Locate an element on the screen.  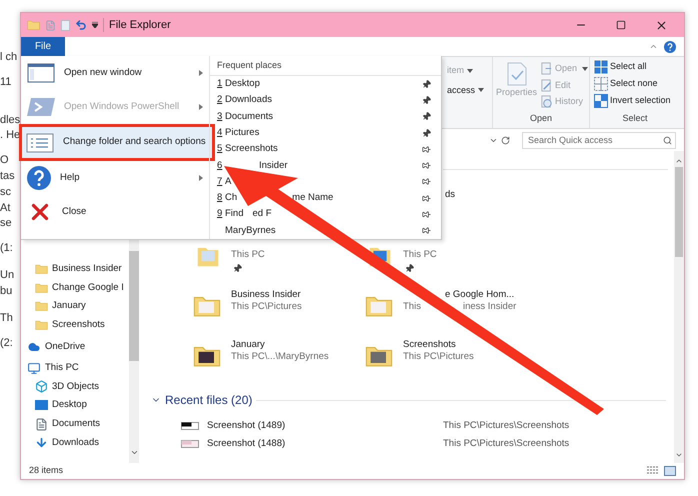
nav-item: Desktop is located at coordinates (78, 405).